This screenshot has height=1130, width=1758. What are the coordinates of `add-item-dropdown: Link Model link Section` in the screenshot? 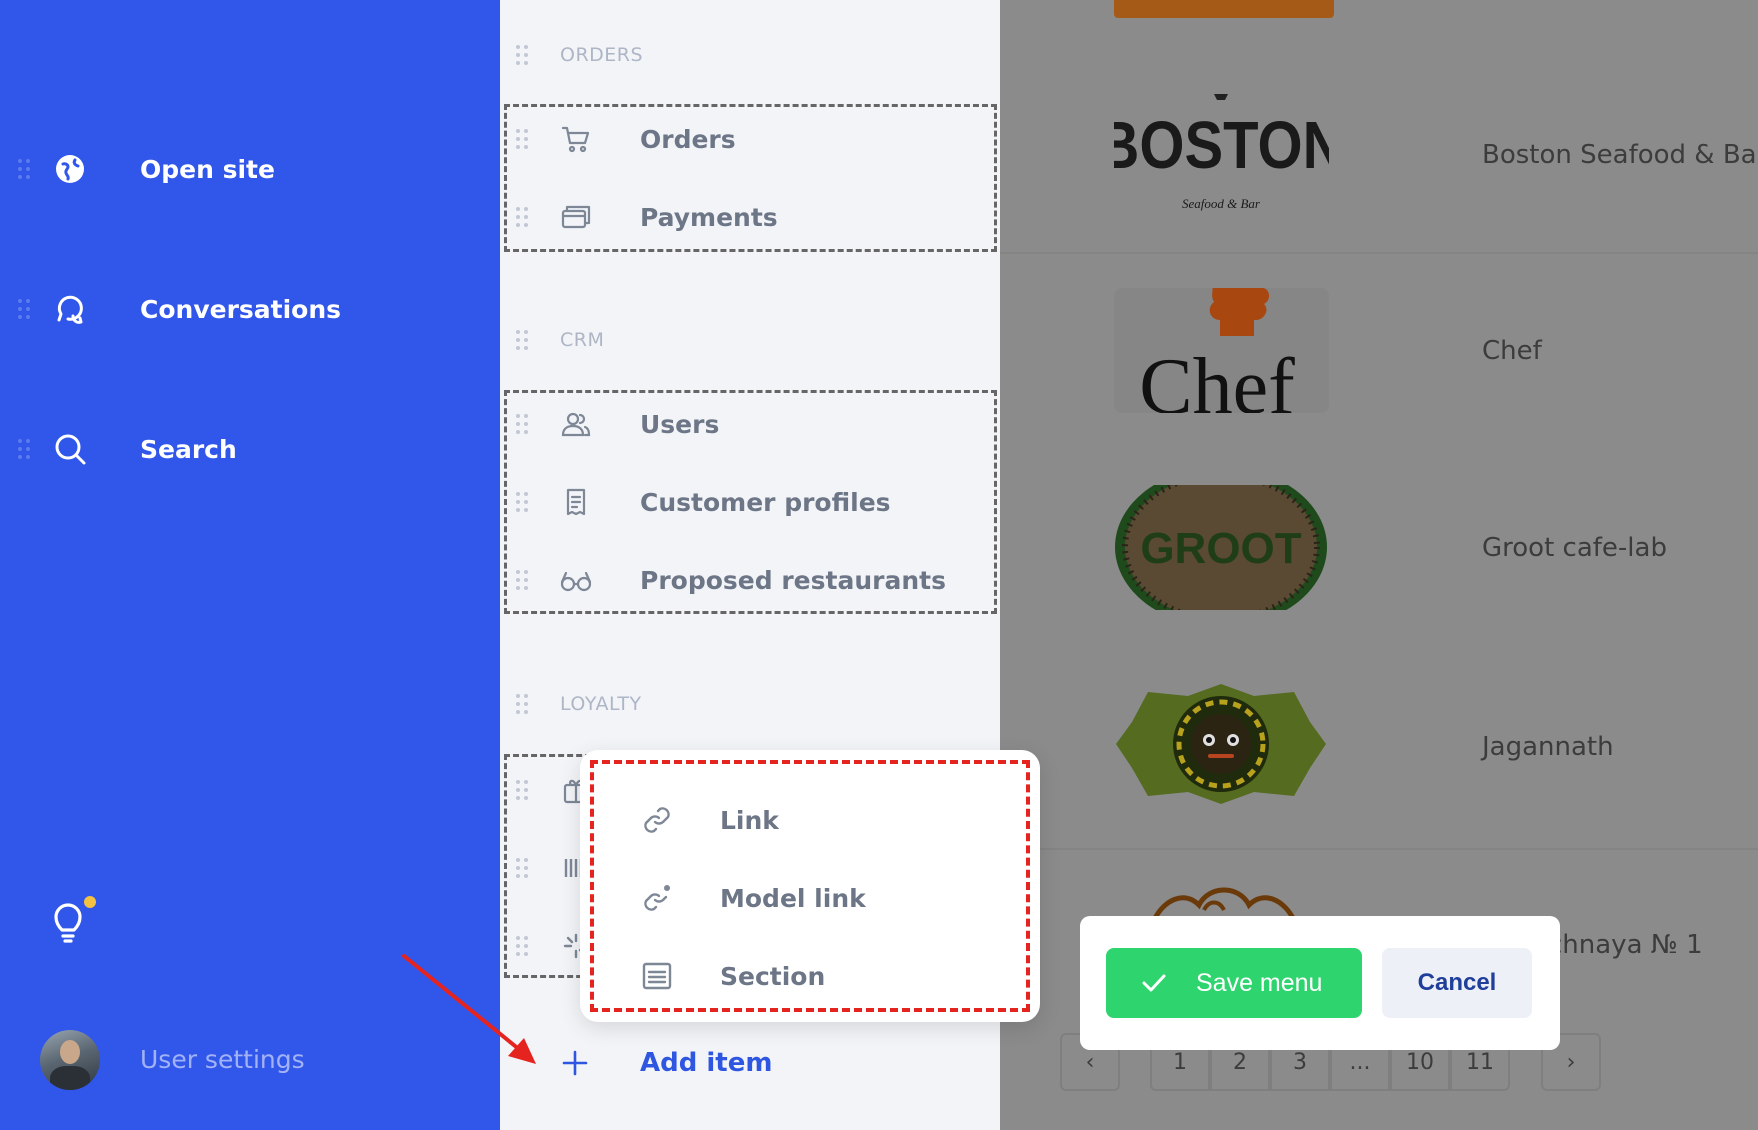 It's located at (810, 886).